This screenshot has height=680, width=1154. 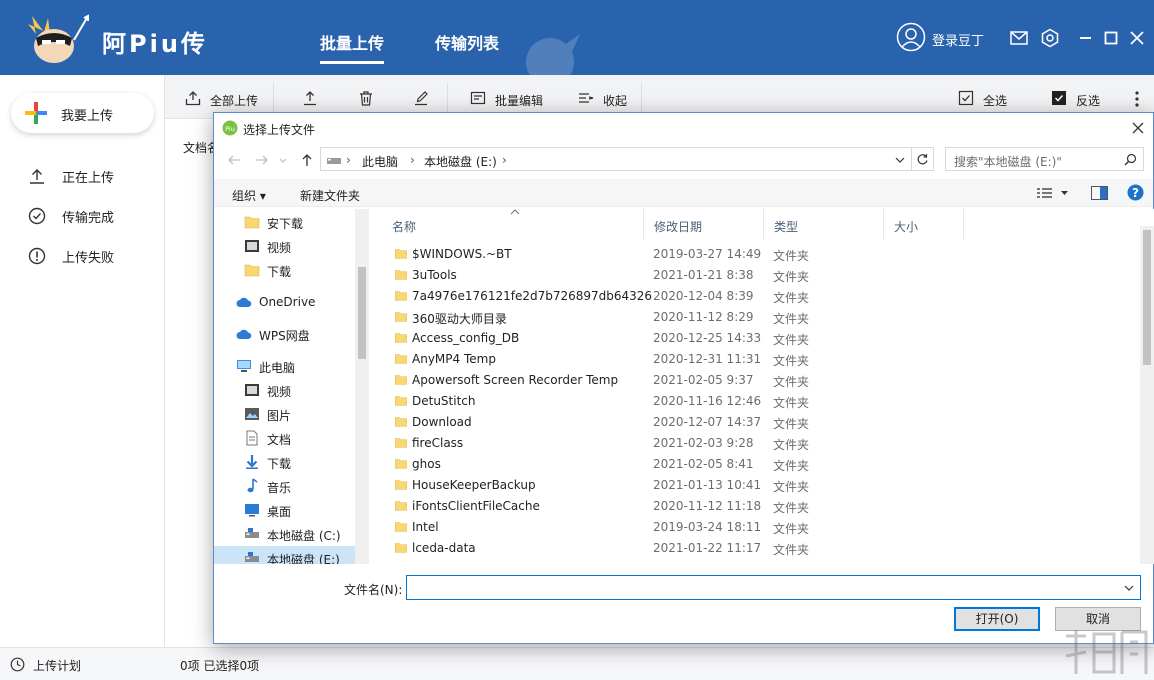 I want to click on sort-ascending-icon, so click(x=515, y=212).